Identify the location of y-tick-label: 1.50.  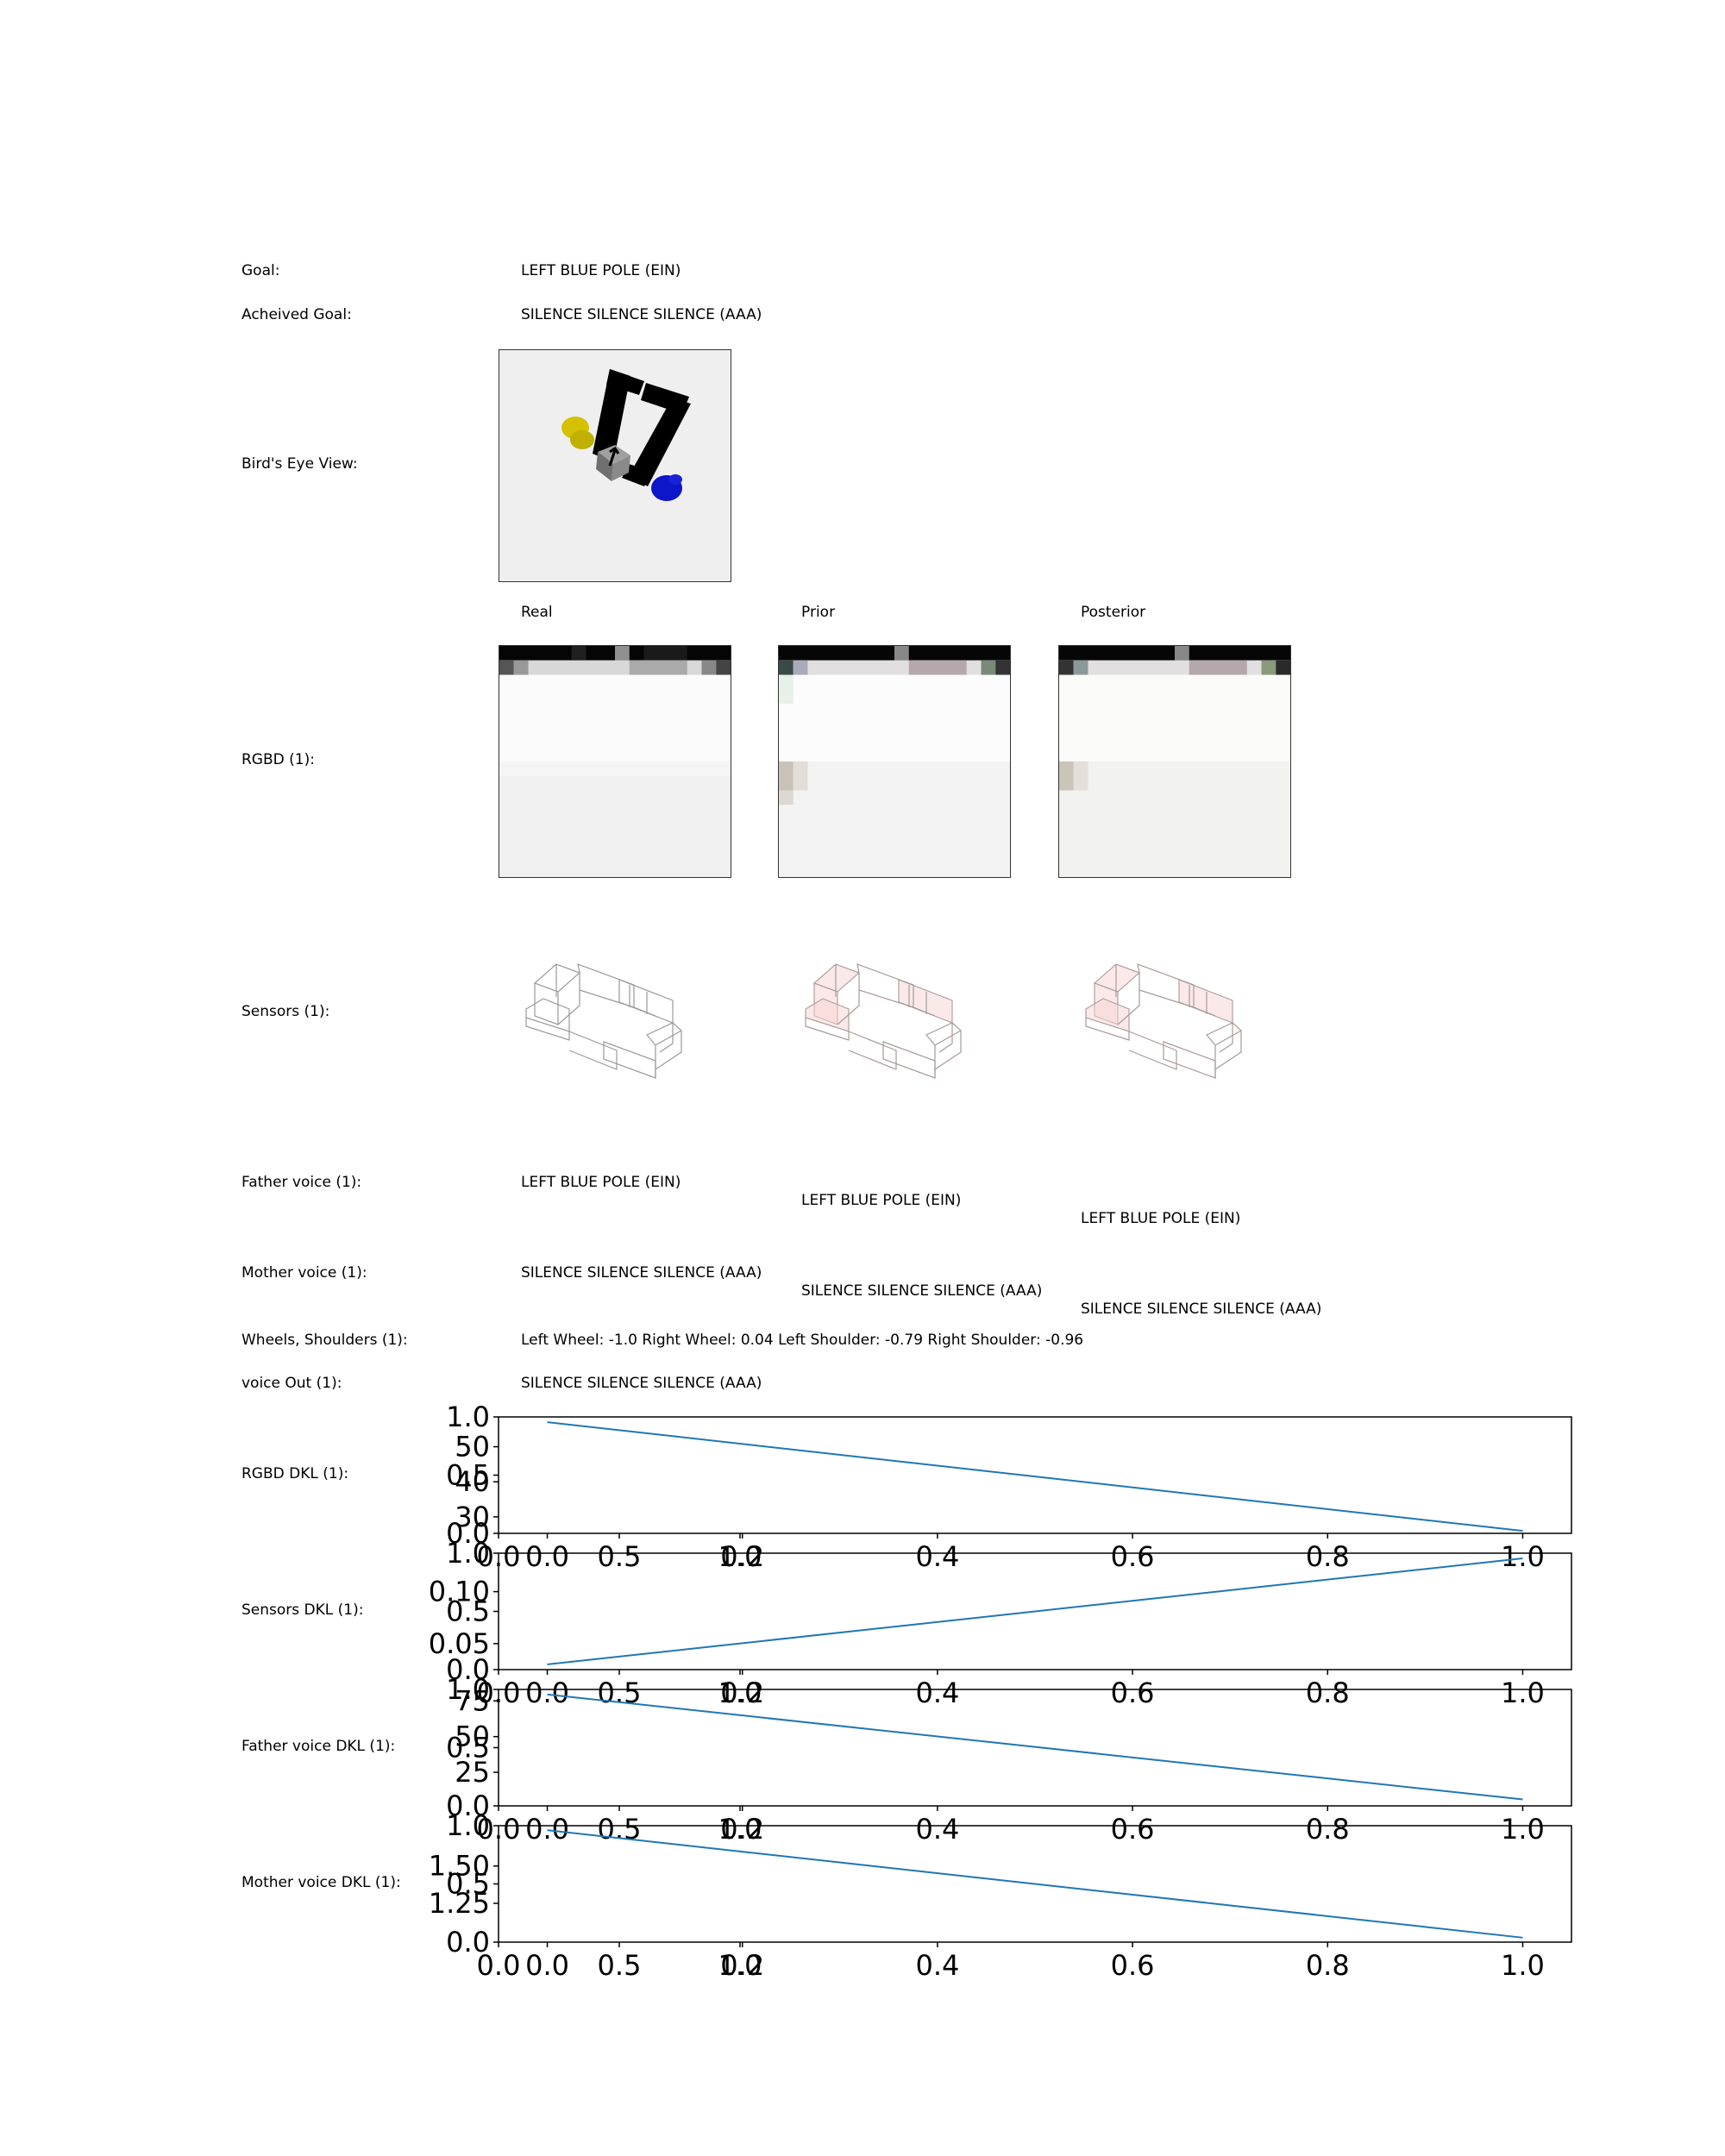
(460, 1866).